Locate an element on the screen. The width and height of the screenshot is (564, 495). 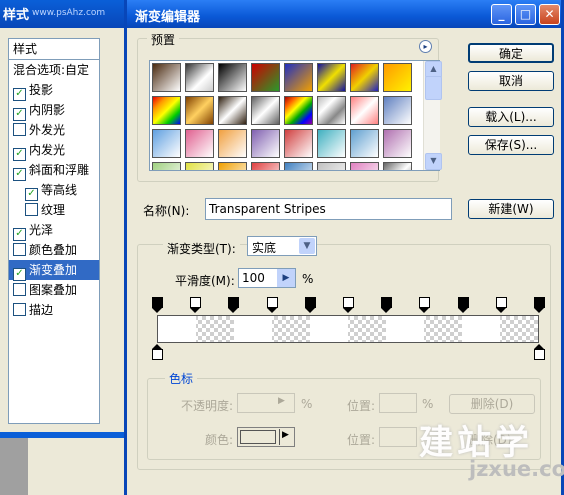
style-item: 描边 is located at coordinates (54, 310).